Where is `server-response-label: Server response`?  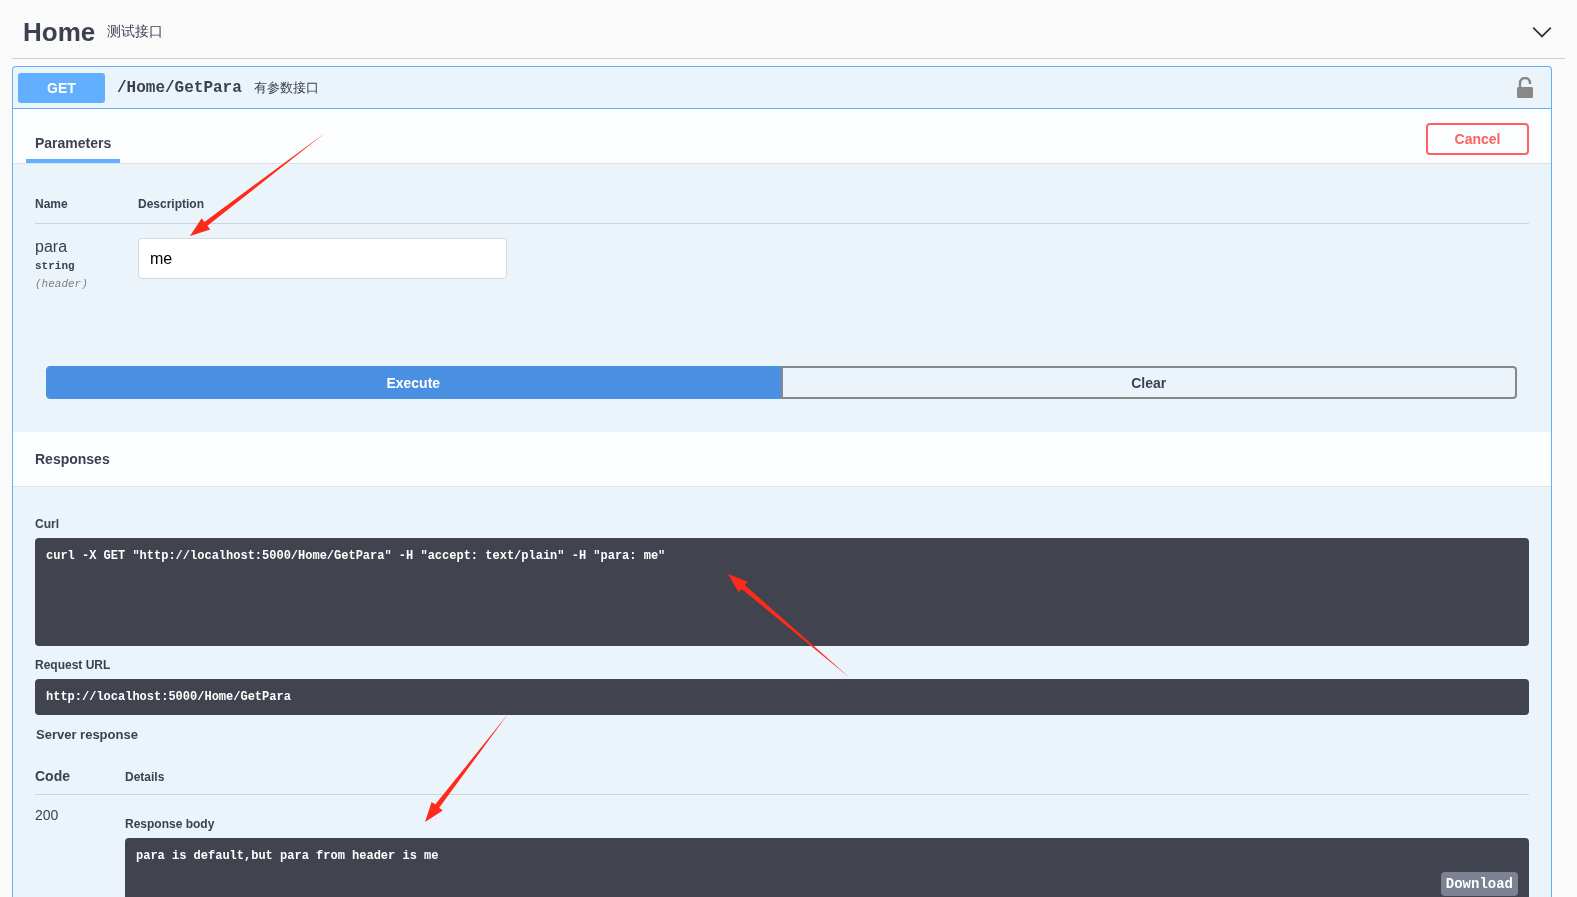 server-response-label: Server response is located at coordinates (87, 734).